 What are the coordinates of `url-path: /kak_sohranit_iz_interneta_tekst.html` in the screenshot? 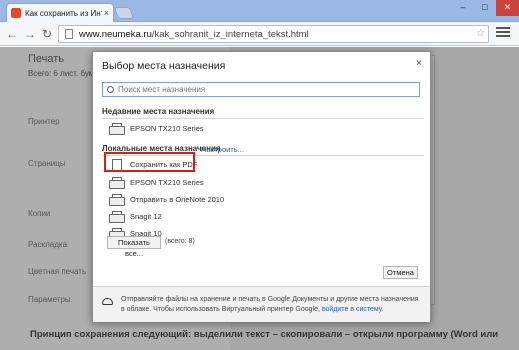 It's located at (230, 34).